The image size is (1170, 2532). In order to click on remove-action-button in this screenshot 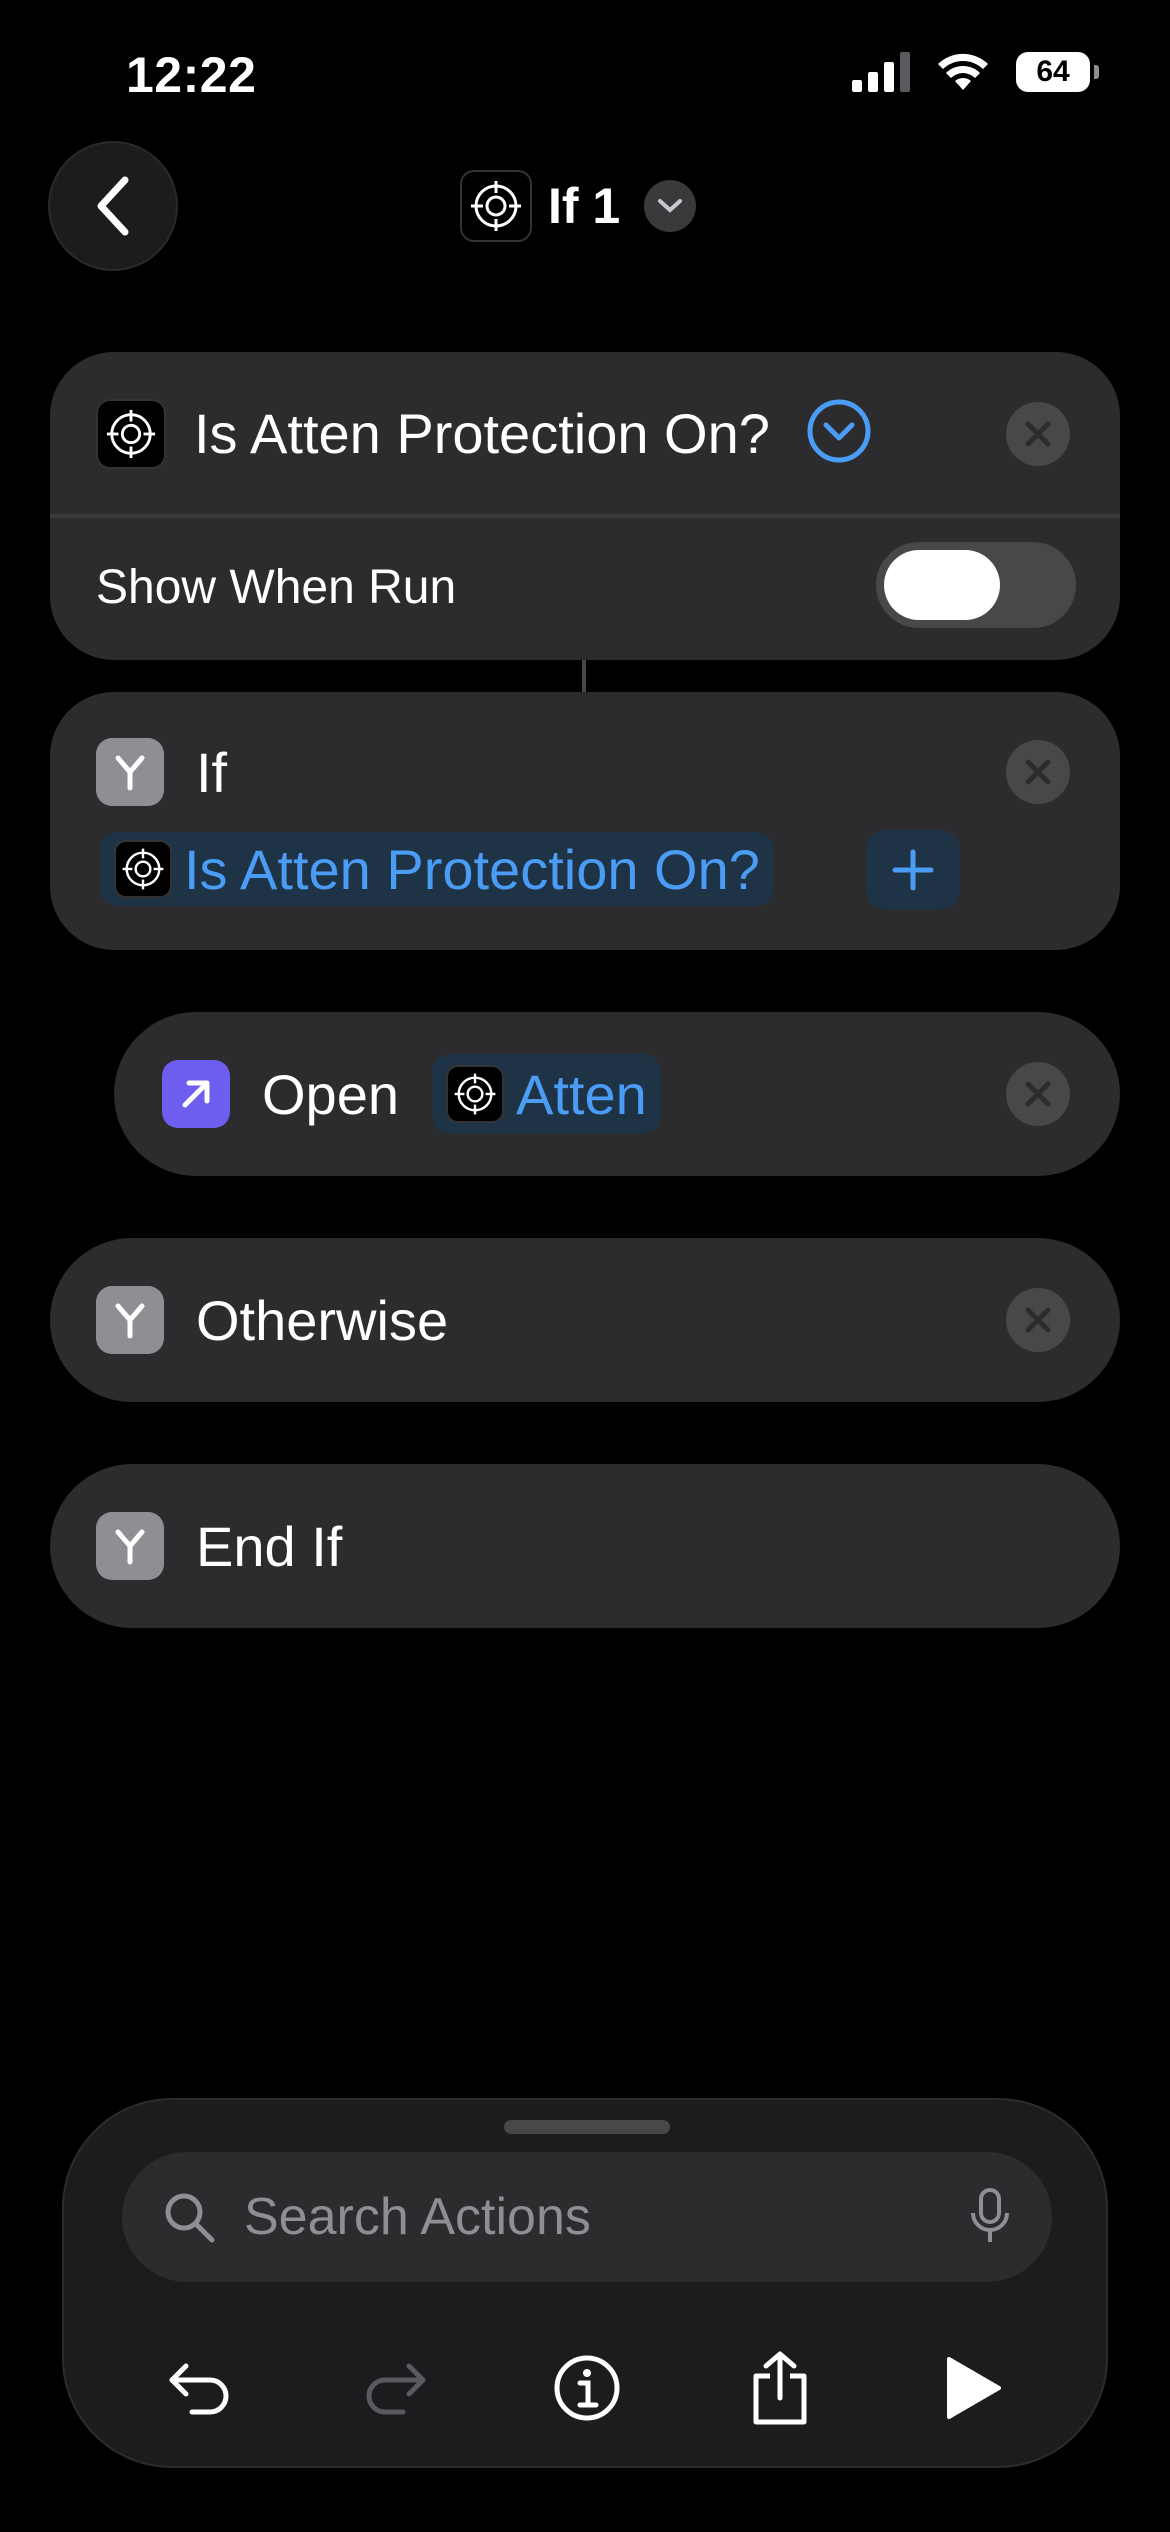, I will do `click(1038, 434)`.